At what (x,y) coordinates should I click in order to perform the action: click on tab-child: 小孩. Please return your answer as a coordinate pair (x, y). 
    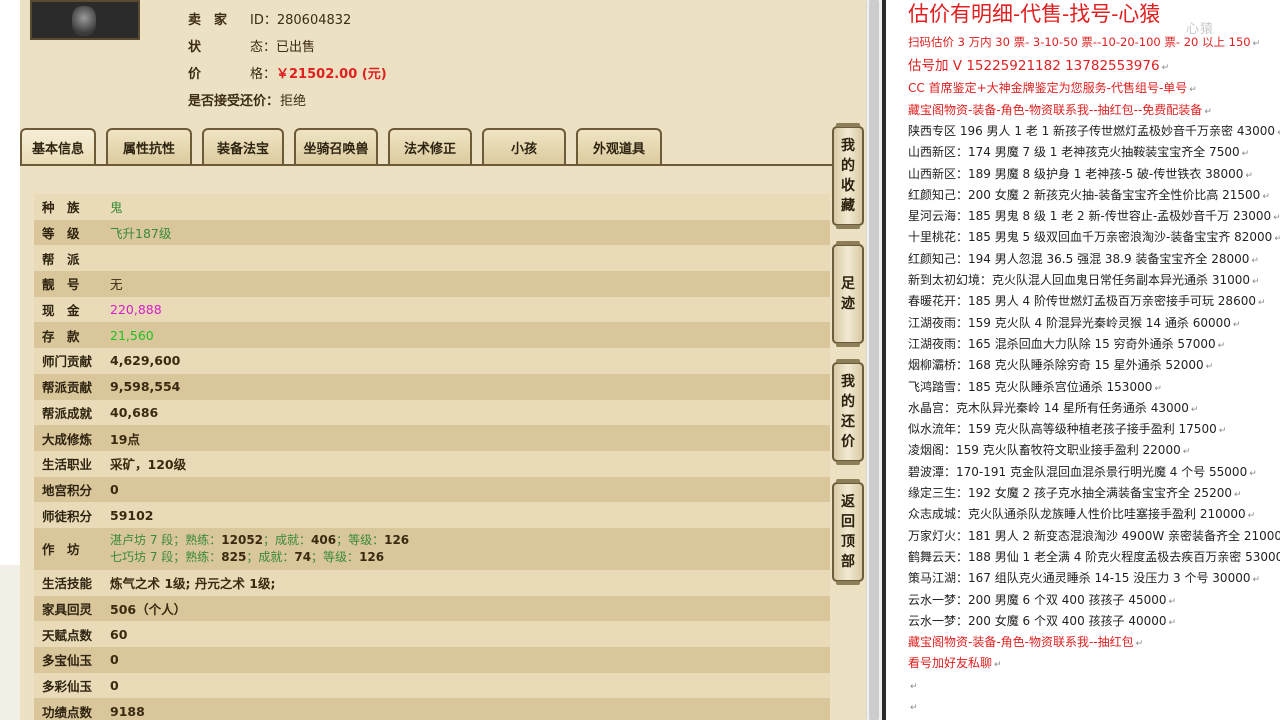
    Looking at the image, I should click on (524, 146).